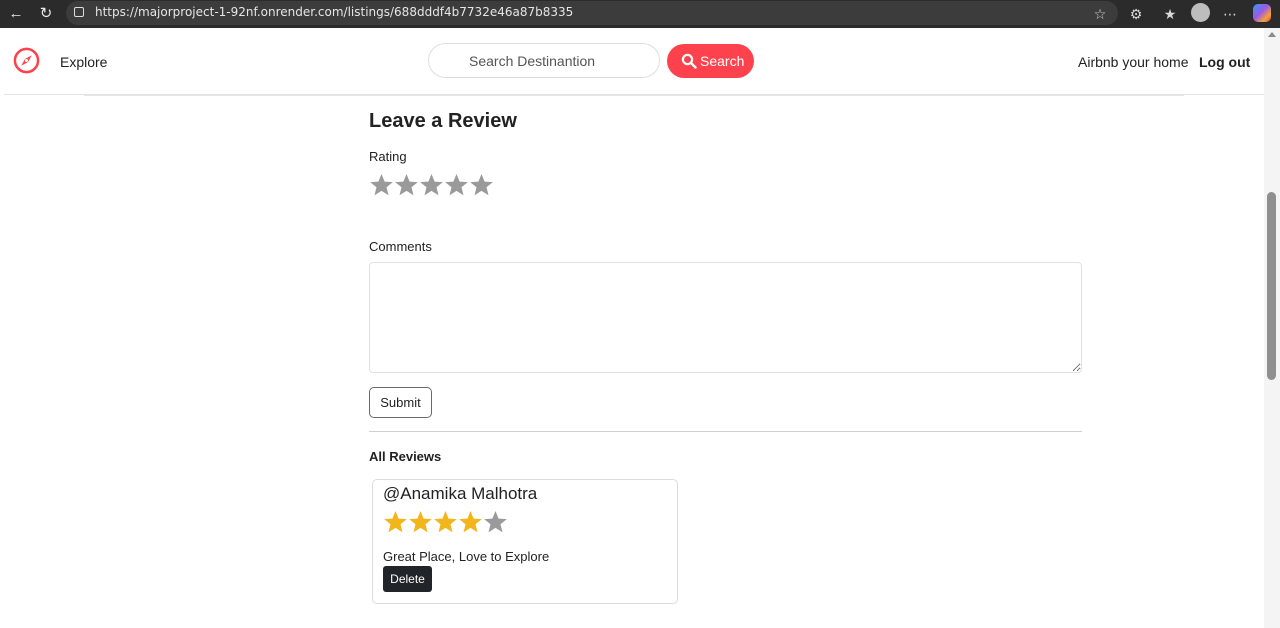 The image size is (1280, 628). Describe the element at coordinates (26, 60) in the screenshot. I see `compass-logo-icon` at that location.